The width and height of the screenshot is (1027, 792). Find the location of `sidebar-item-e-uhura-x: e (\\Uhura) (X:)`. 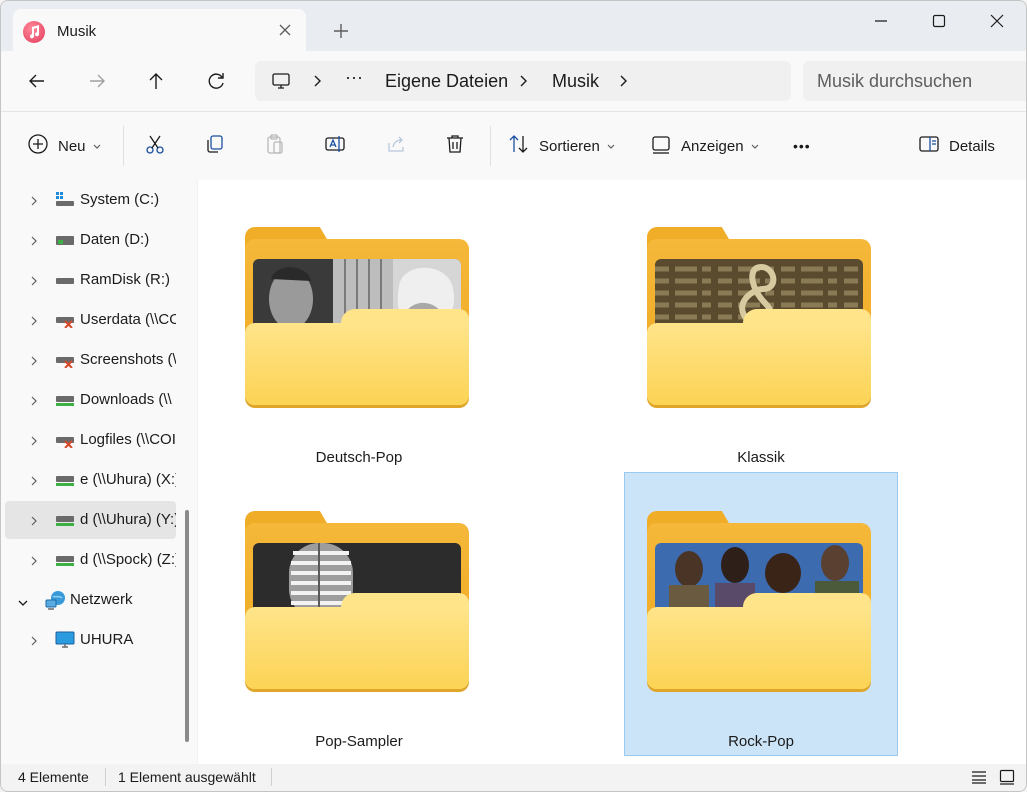

sidebar-item-e-uhura-x: e (\\Uhura) (X:) is located at coordinates (90, 480).